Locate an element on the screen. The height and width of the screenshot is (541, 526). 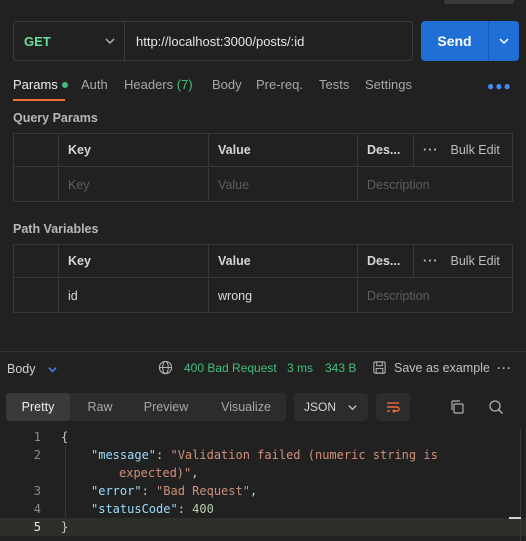
line-number: 1 is located at coordinates (37, 437).